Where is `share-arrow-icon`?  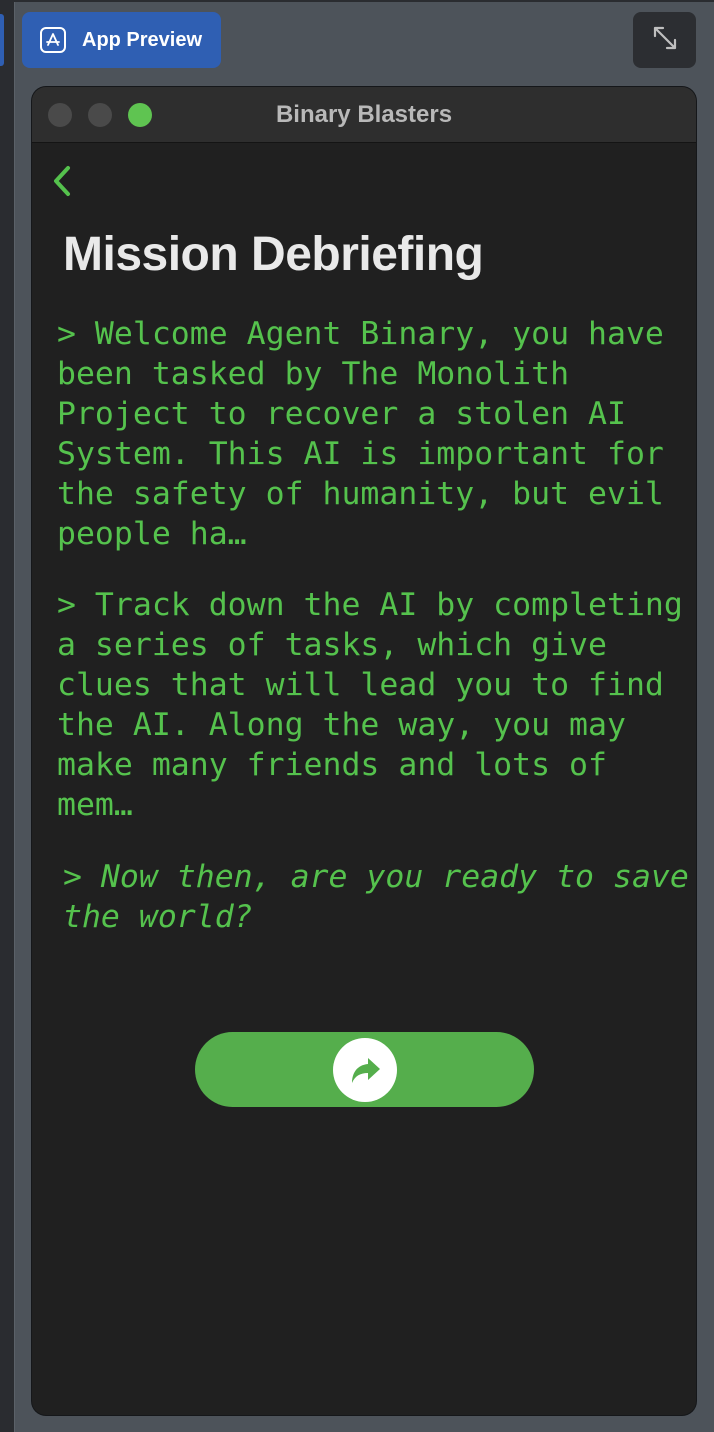 share-arrow-icon is located at coordinates (365, 1070).